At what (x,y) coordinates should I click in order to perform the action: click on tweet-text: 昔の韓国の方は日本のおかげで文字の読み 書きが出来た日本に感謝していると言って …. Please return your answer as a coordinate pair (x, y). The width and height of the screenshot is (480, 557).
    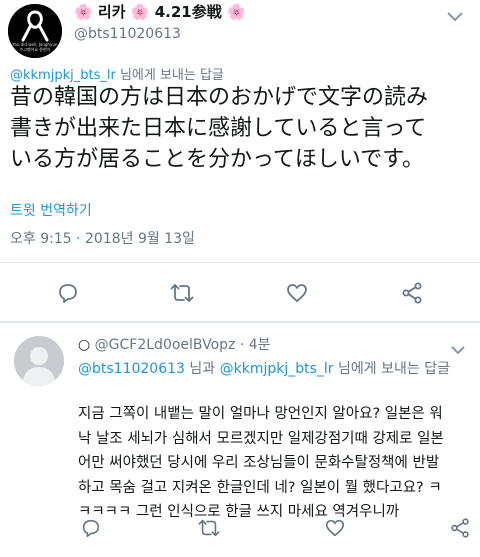
    Looking at the image, I should click on (219, 128).